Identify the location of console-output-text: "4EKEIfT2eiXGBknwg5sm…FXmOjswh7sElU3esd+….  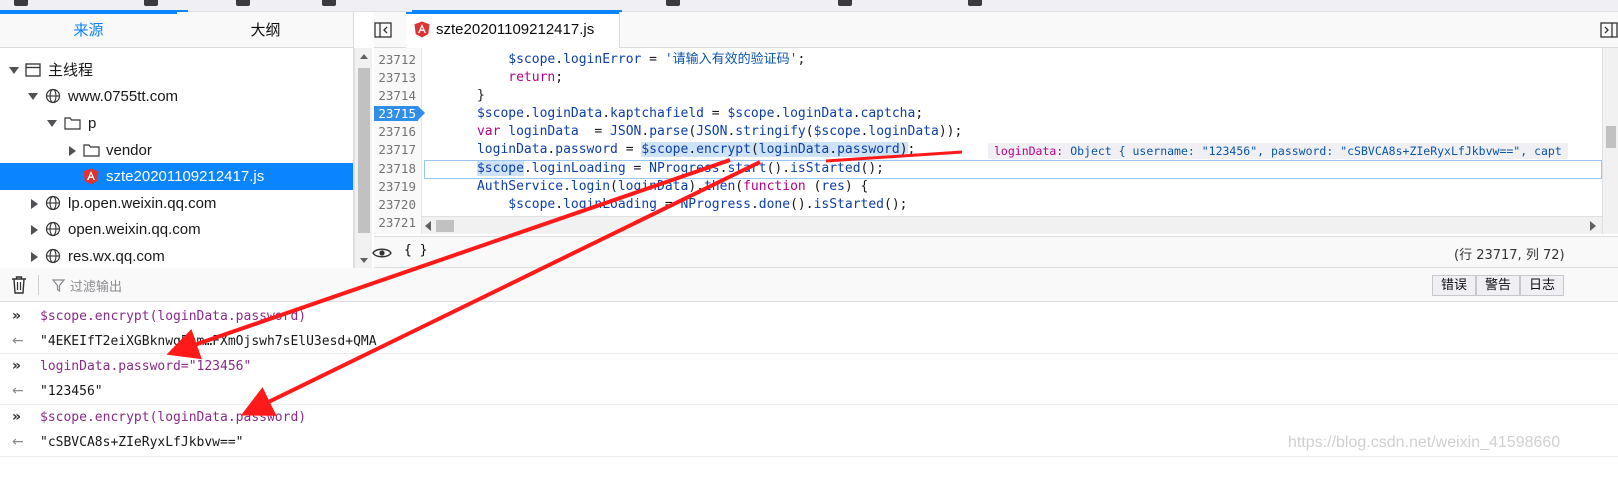
(208, 341).